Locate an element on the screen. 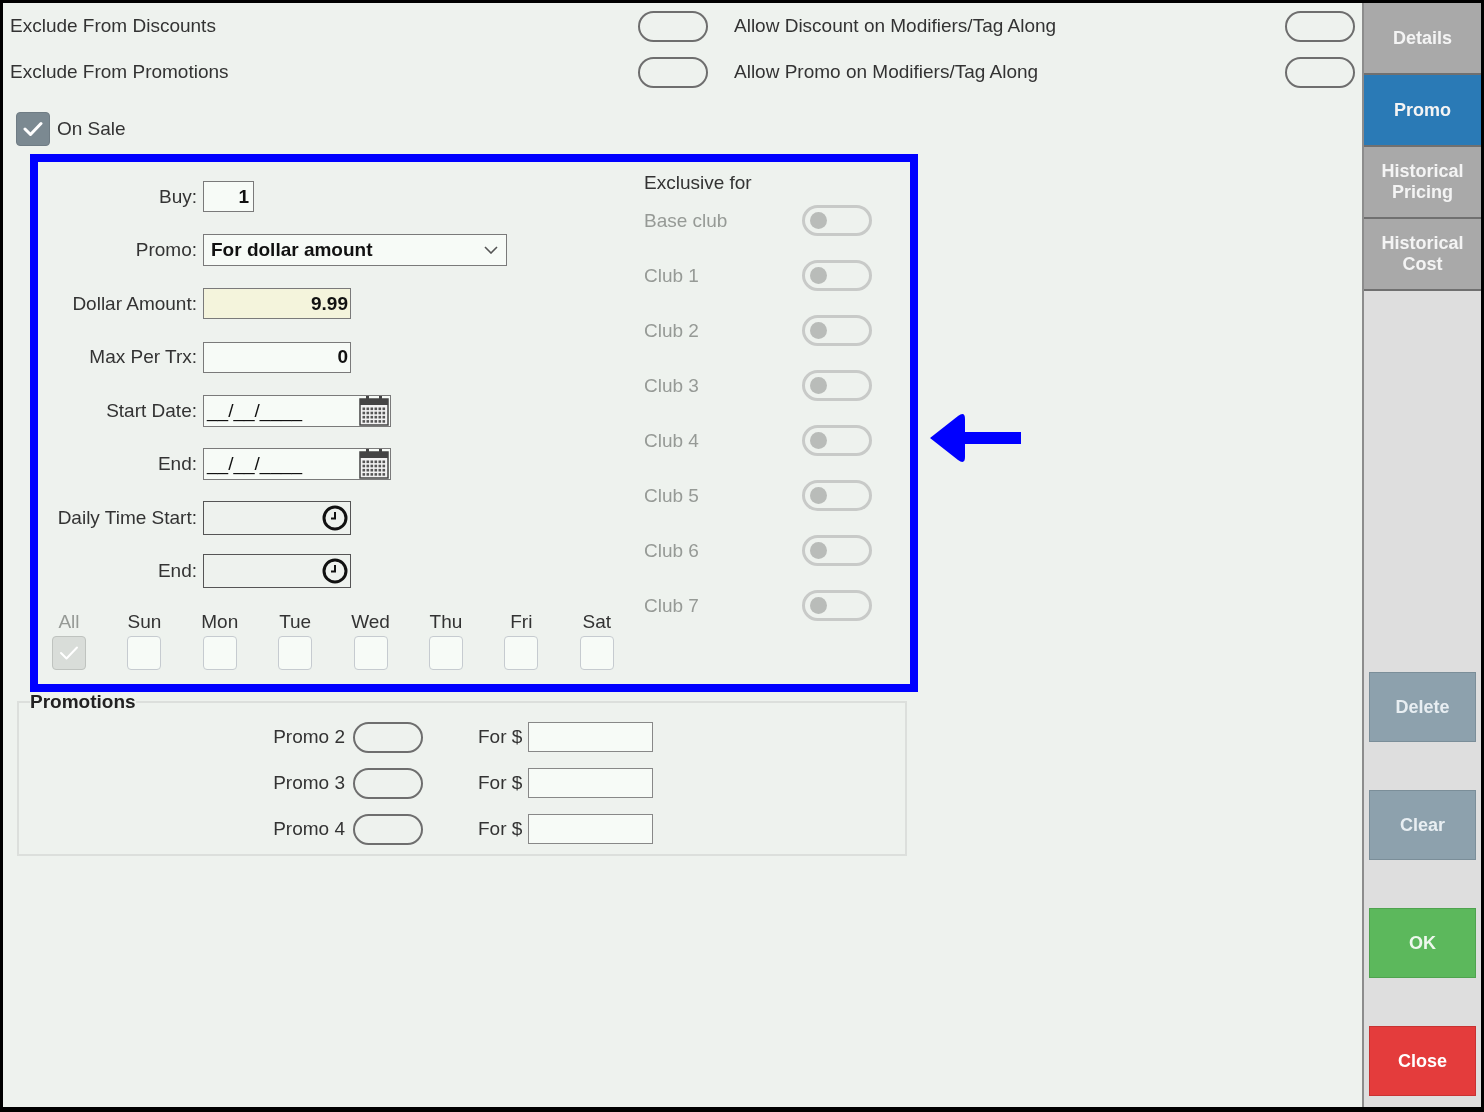  field-label: Start Date: is located at coordinates (151, 410).